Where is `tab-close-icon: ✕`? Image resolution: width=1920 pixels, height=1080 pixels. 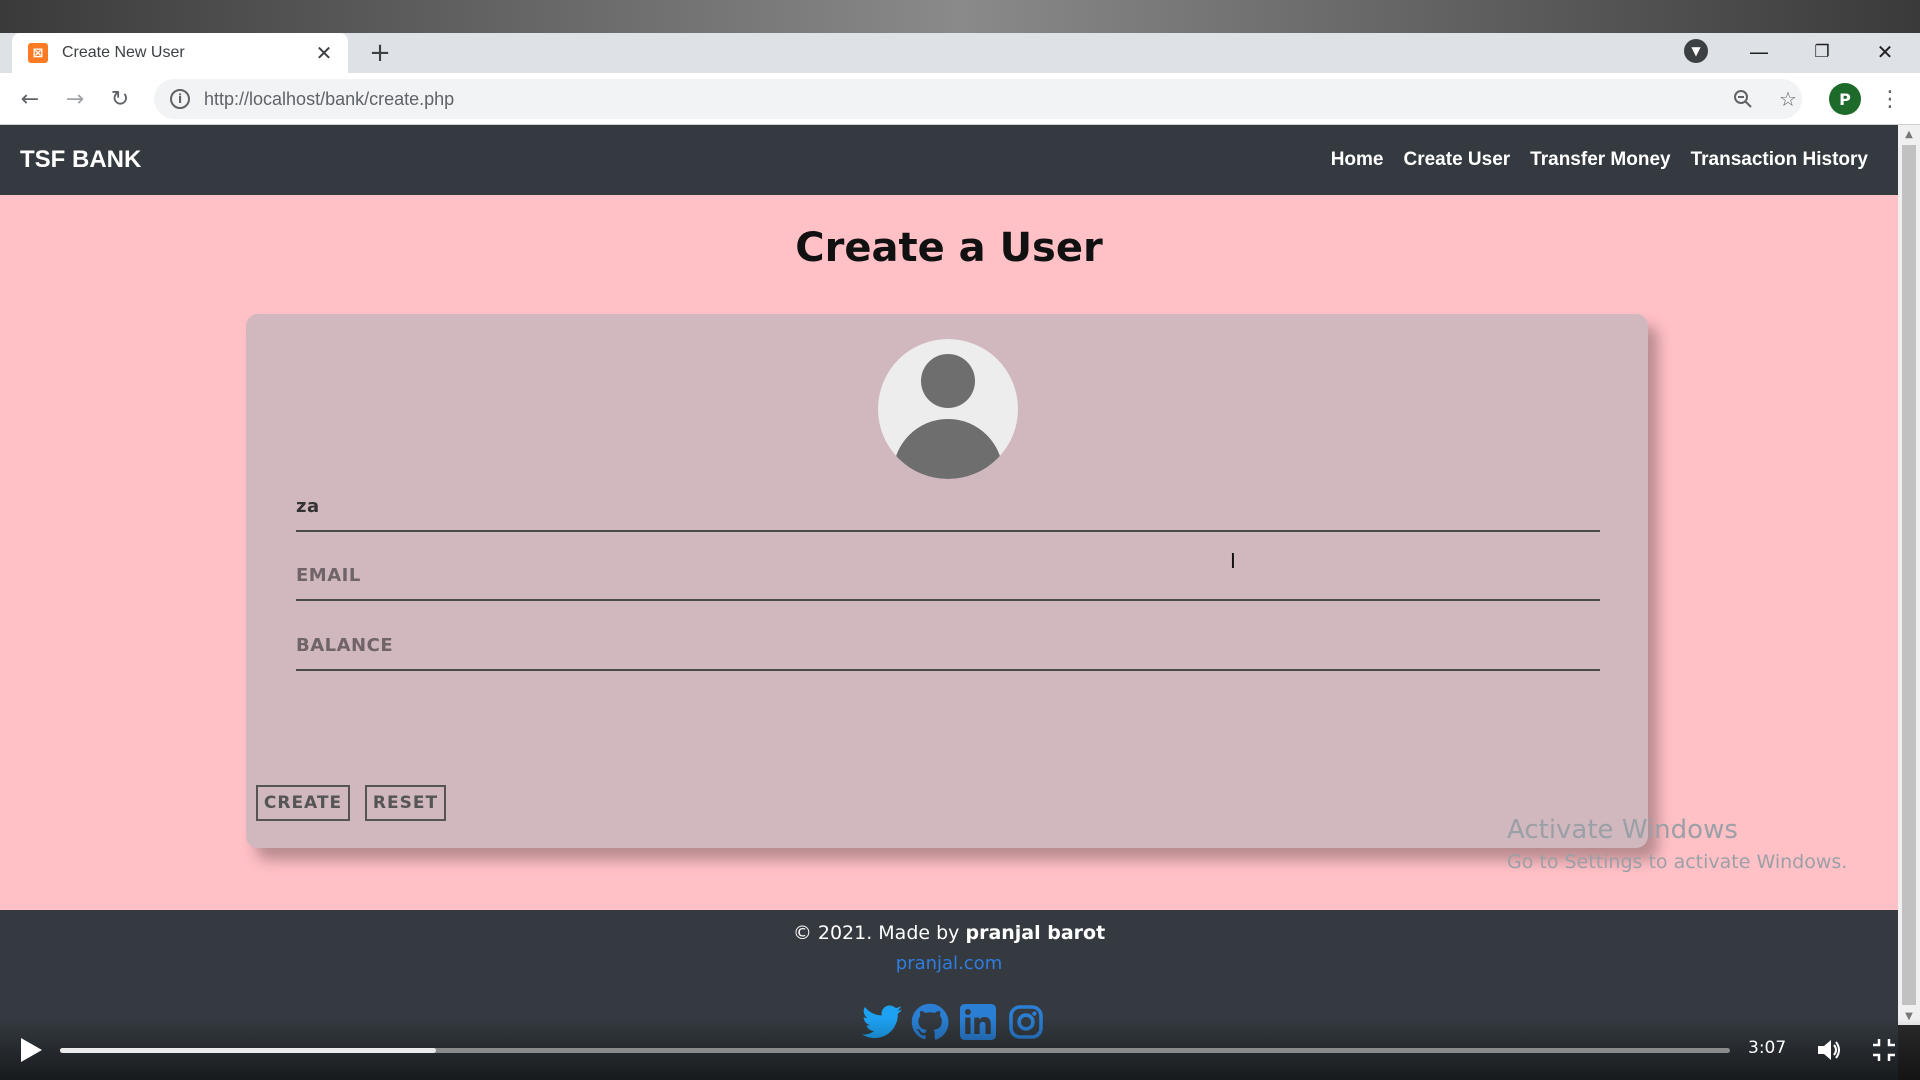
tab-close-icon: ✕ is located at coordinates (324, 53).